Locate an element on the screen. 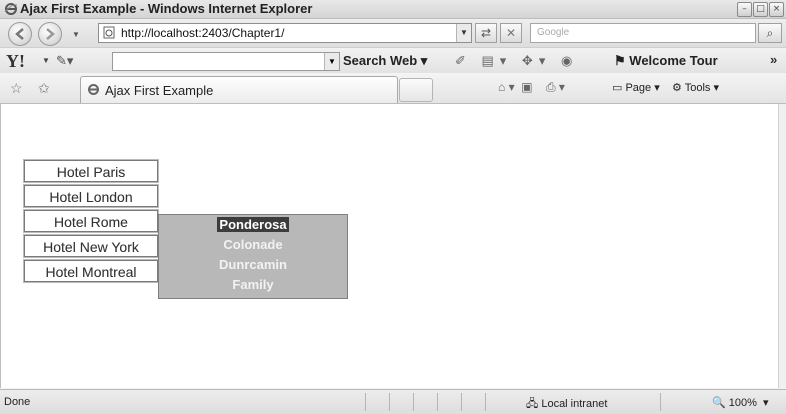 The image size is (786, 414). history-dropdown-icon: ▼ is located at coordinates (76, 34).